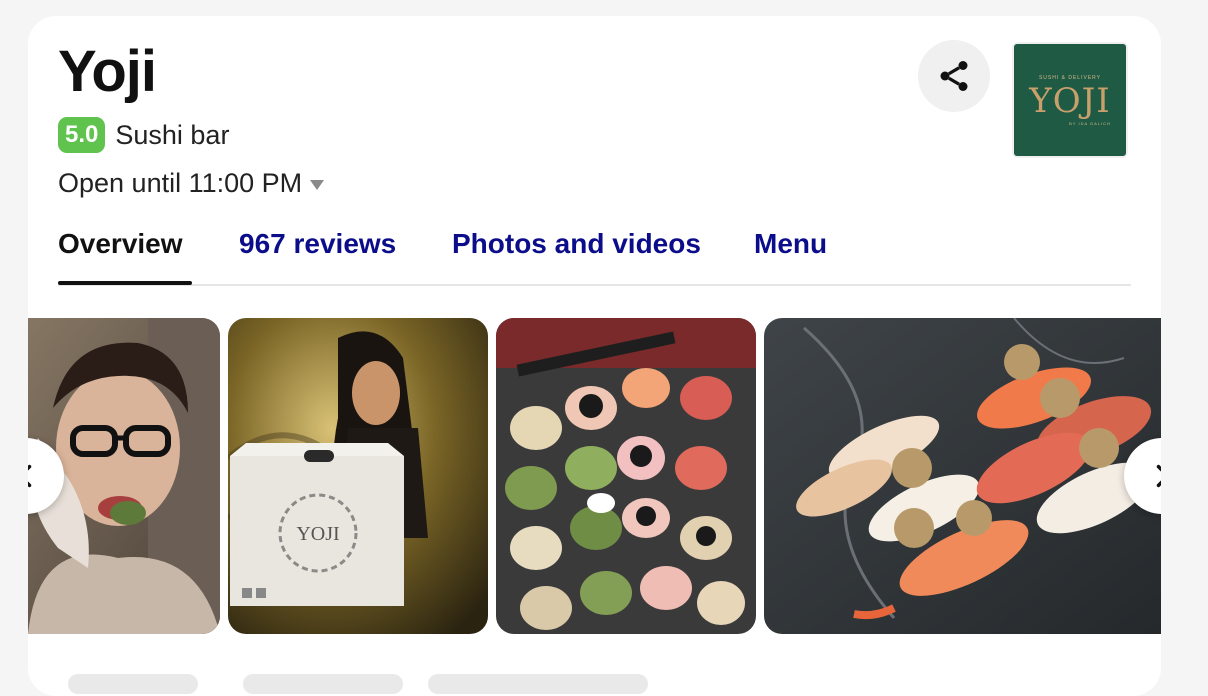 Image resolution: width=1208 pixels, height=696 pixels. What do you see at coordinates (790, 256) in the screenshot?
I see `tab-menu: Menu` at bounding box center [790, 256].